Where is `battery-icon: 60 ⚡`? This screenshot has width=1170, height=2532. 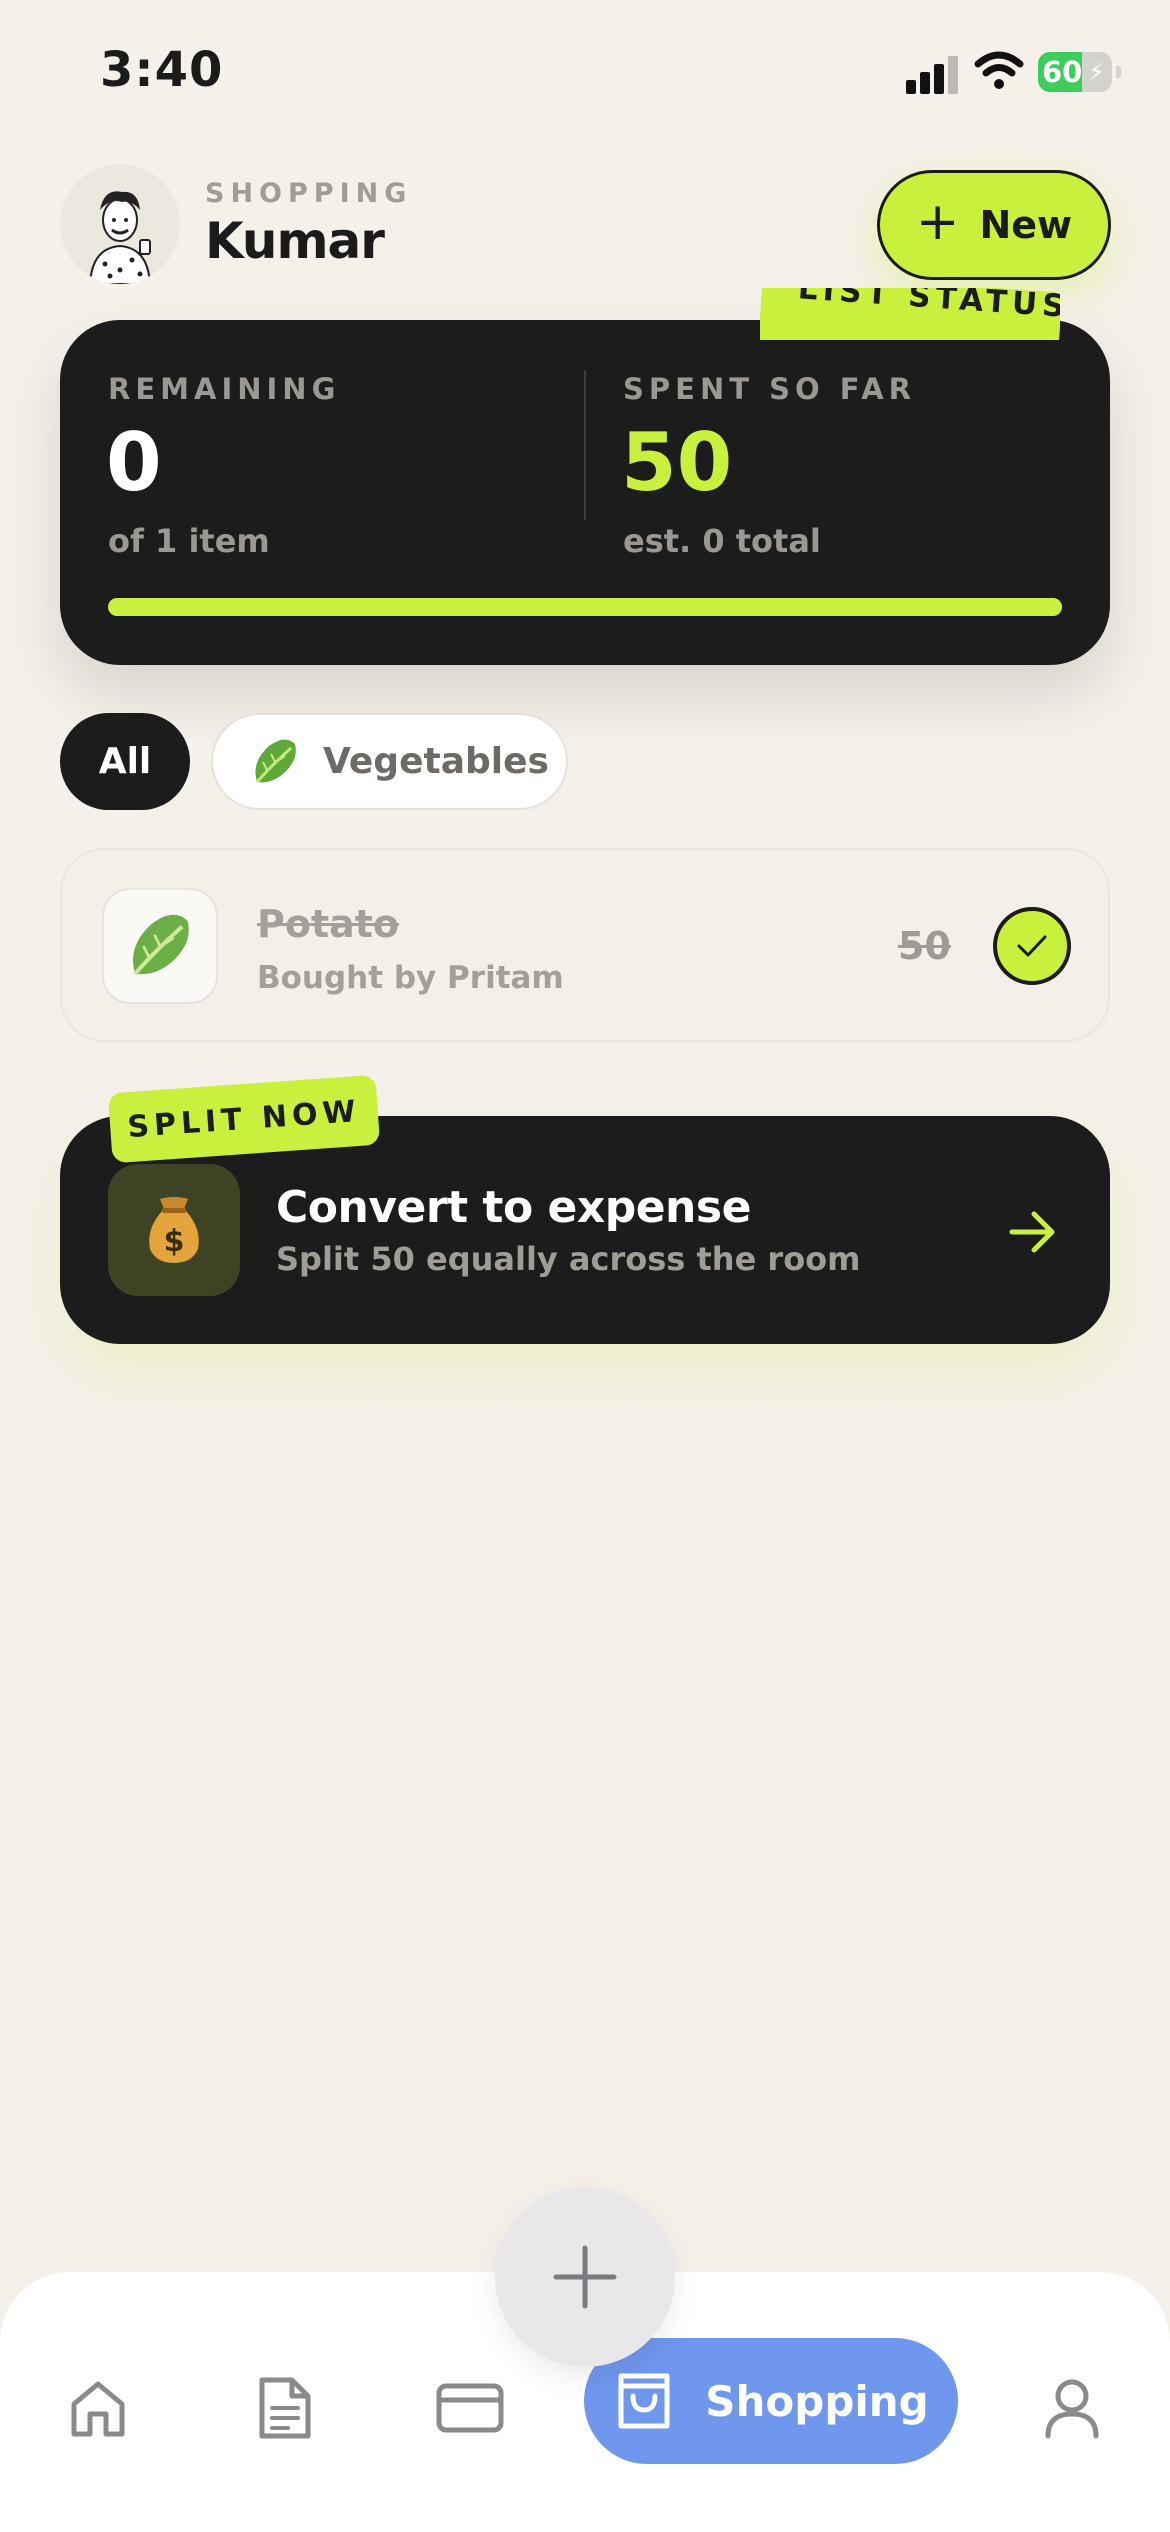 battery-icon: 60 ⚡ is located at coordinates (1079, 72).